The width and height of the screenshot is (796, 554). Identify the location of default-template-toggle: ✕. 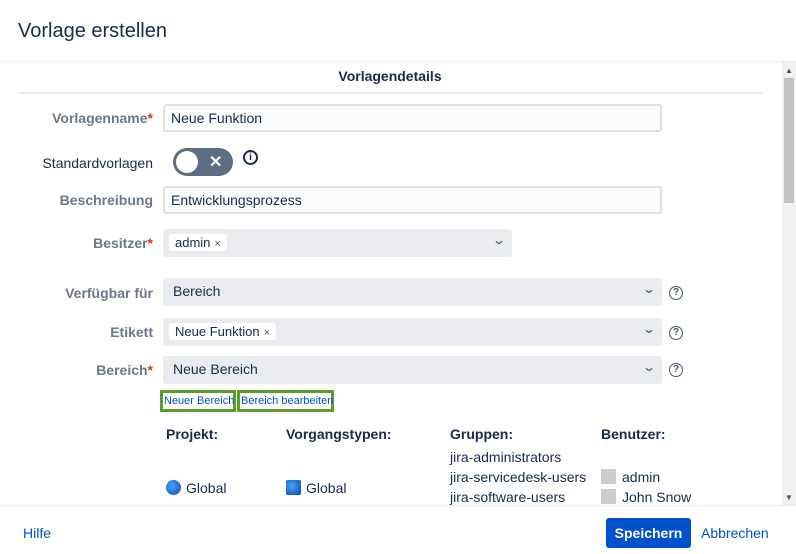
(203, 162).